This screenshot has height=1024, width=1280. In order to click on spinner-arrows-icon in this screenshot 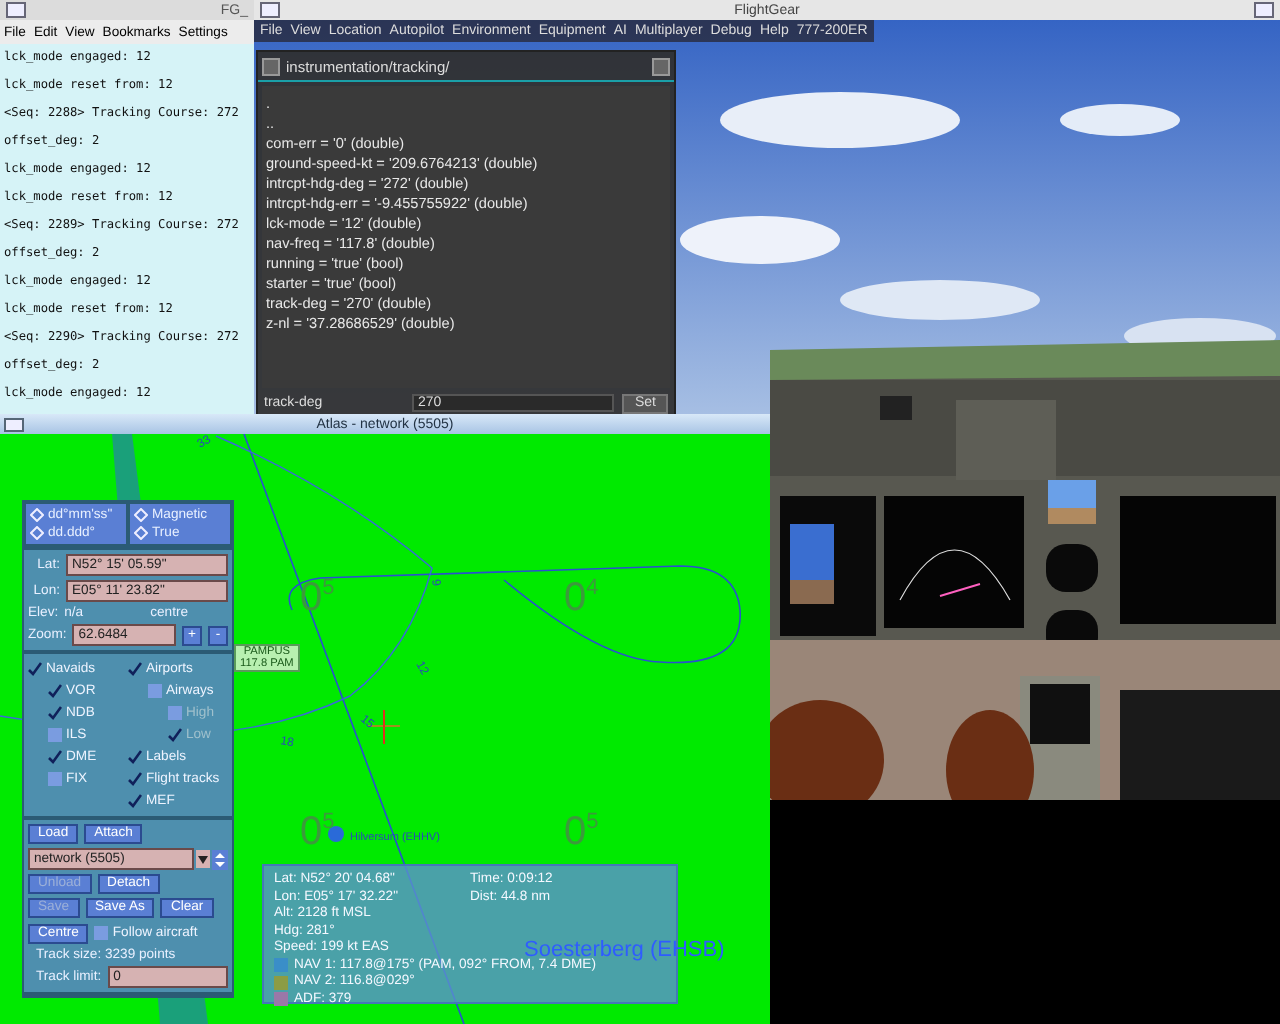, I will do `click(220, 859)`.